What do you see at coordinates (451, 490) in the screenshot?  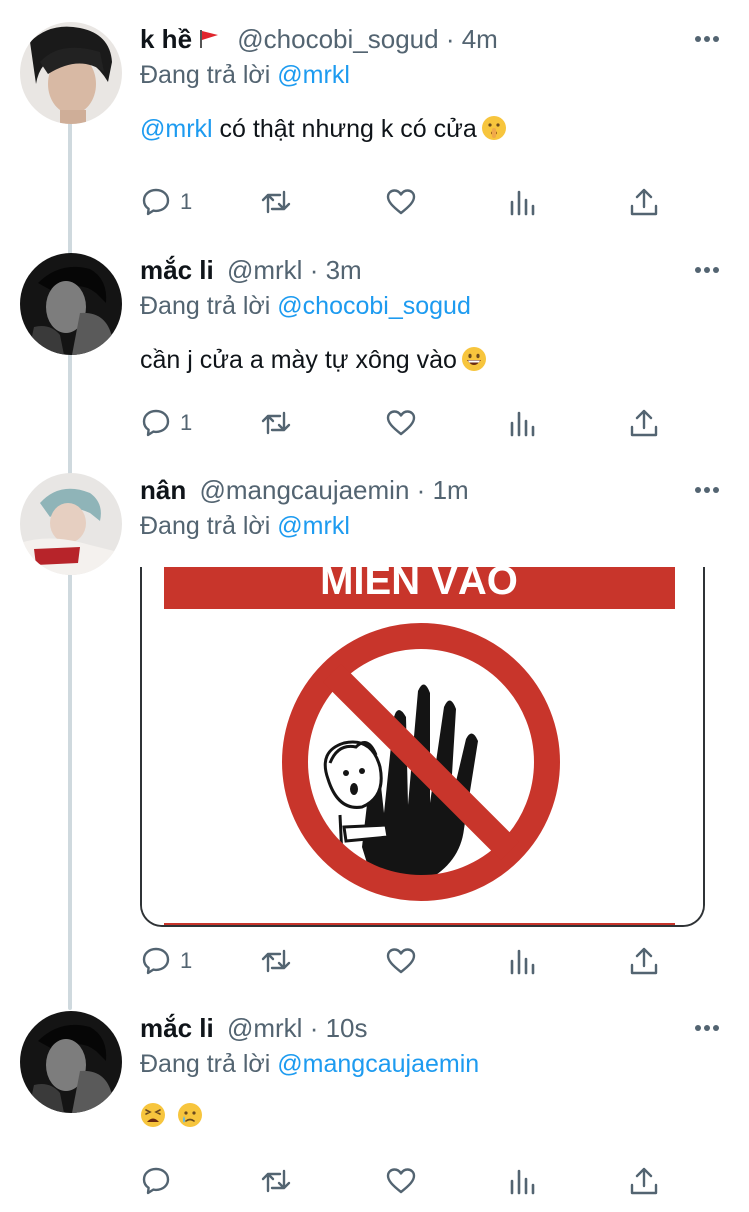 I see `timestamp: 1m` at bounding box center [451, 490].